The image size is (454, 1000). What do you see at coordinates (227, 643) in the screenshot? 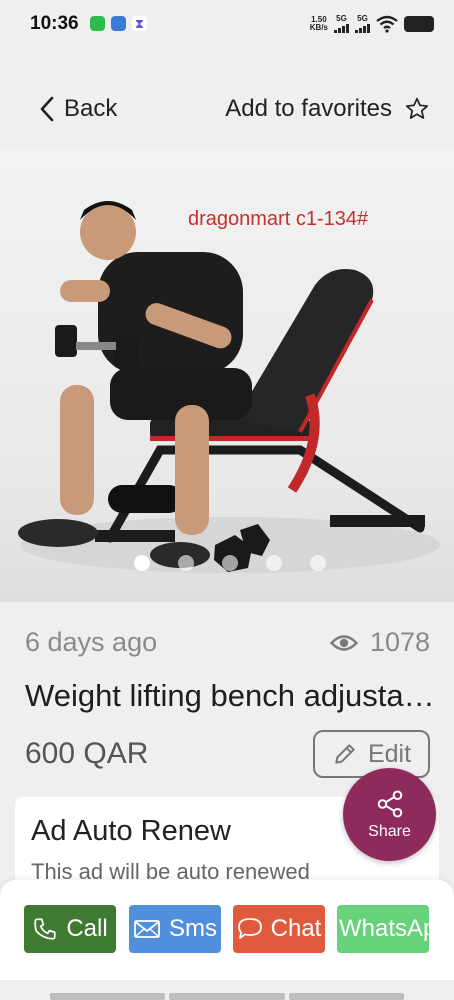
I see `listing-meta: 6 days ago 1078` at bounding box center [227, 643].